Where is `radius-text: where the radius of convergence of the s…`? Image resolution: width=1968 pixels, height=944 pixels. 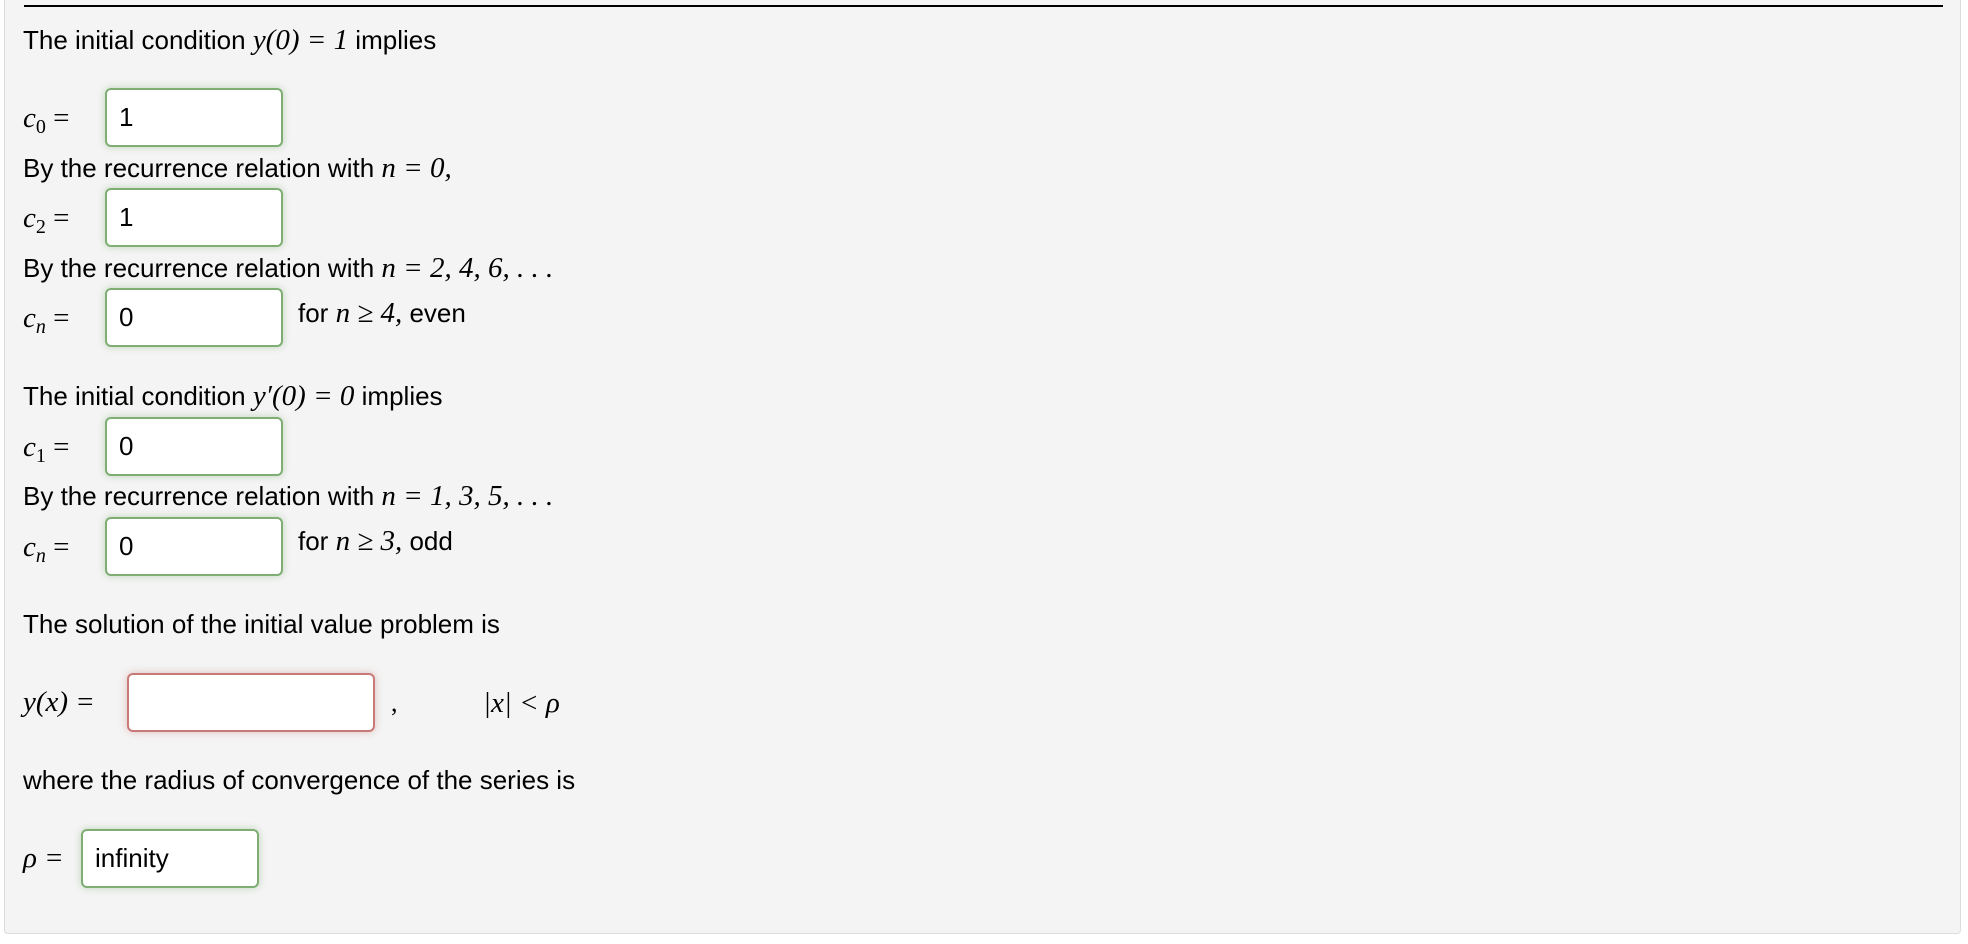
radius-text: where the radius of convergence of the s… is located at coordinates (299, 780).